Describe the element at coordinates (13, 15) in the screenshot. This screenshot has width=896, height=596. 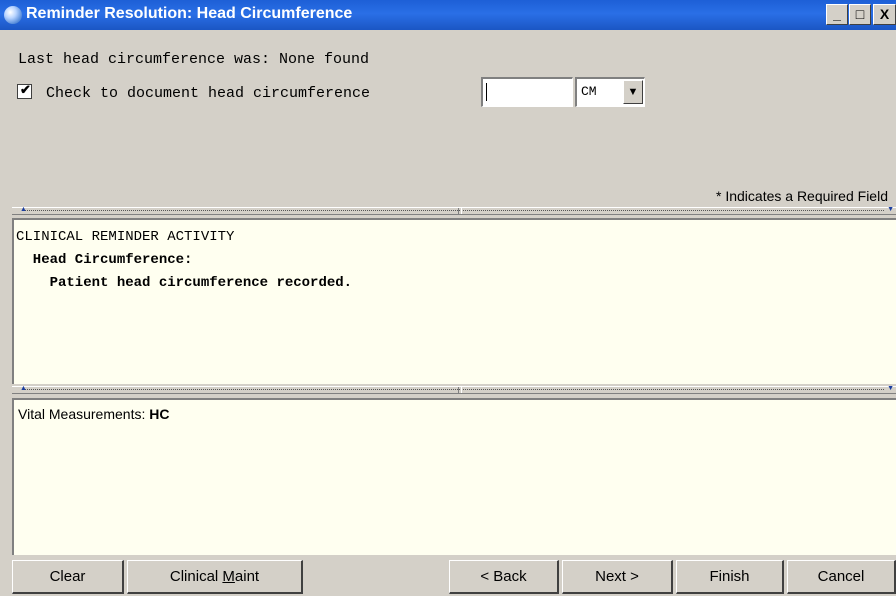
I see `app-globe-icon` at that location.